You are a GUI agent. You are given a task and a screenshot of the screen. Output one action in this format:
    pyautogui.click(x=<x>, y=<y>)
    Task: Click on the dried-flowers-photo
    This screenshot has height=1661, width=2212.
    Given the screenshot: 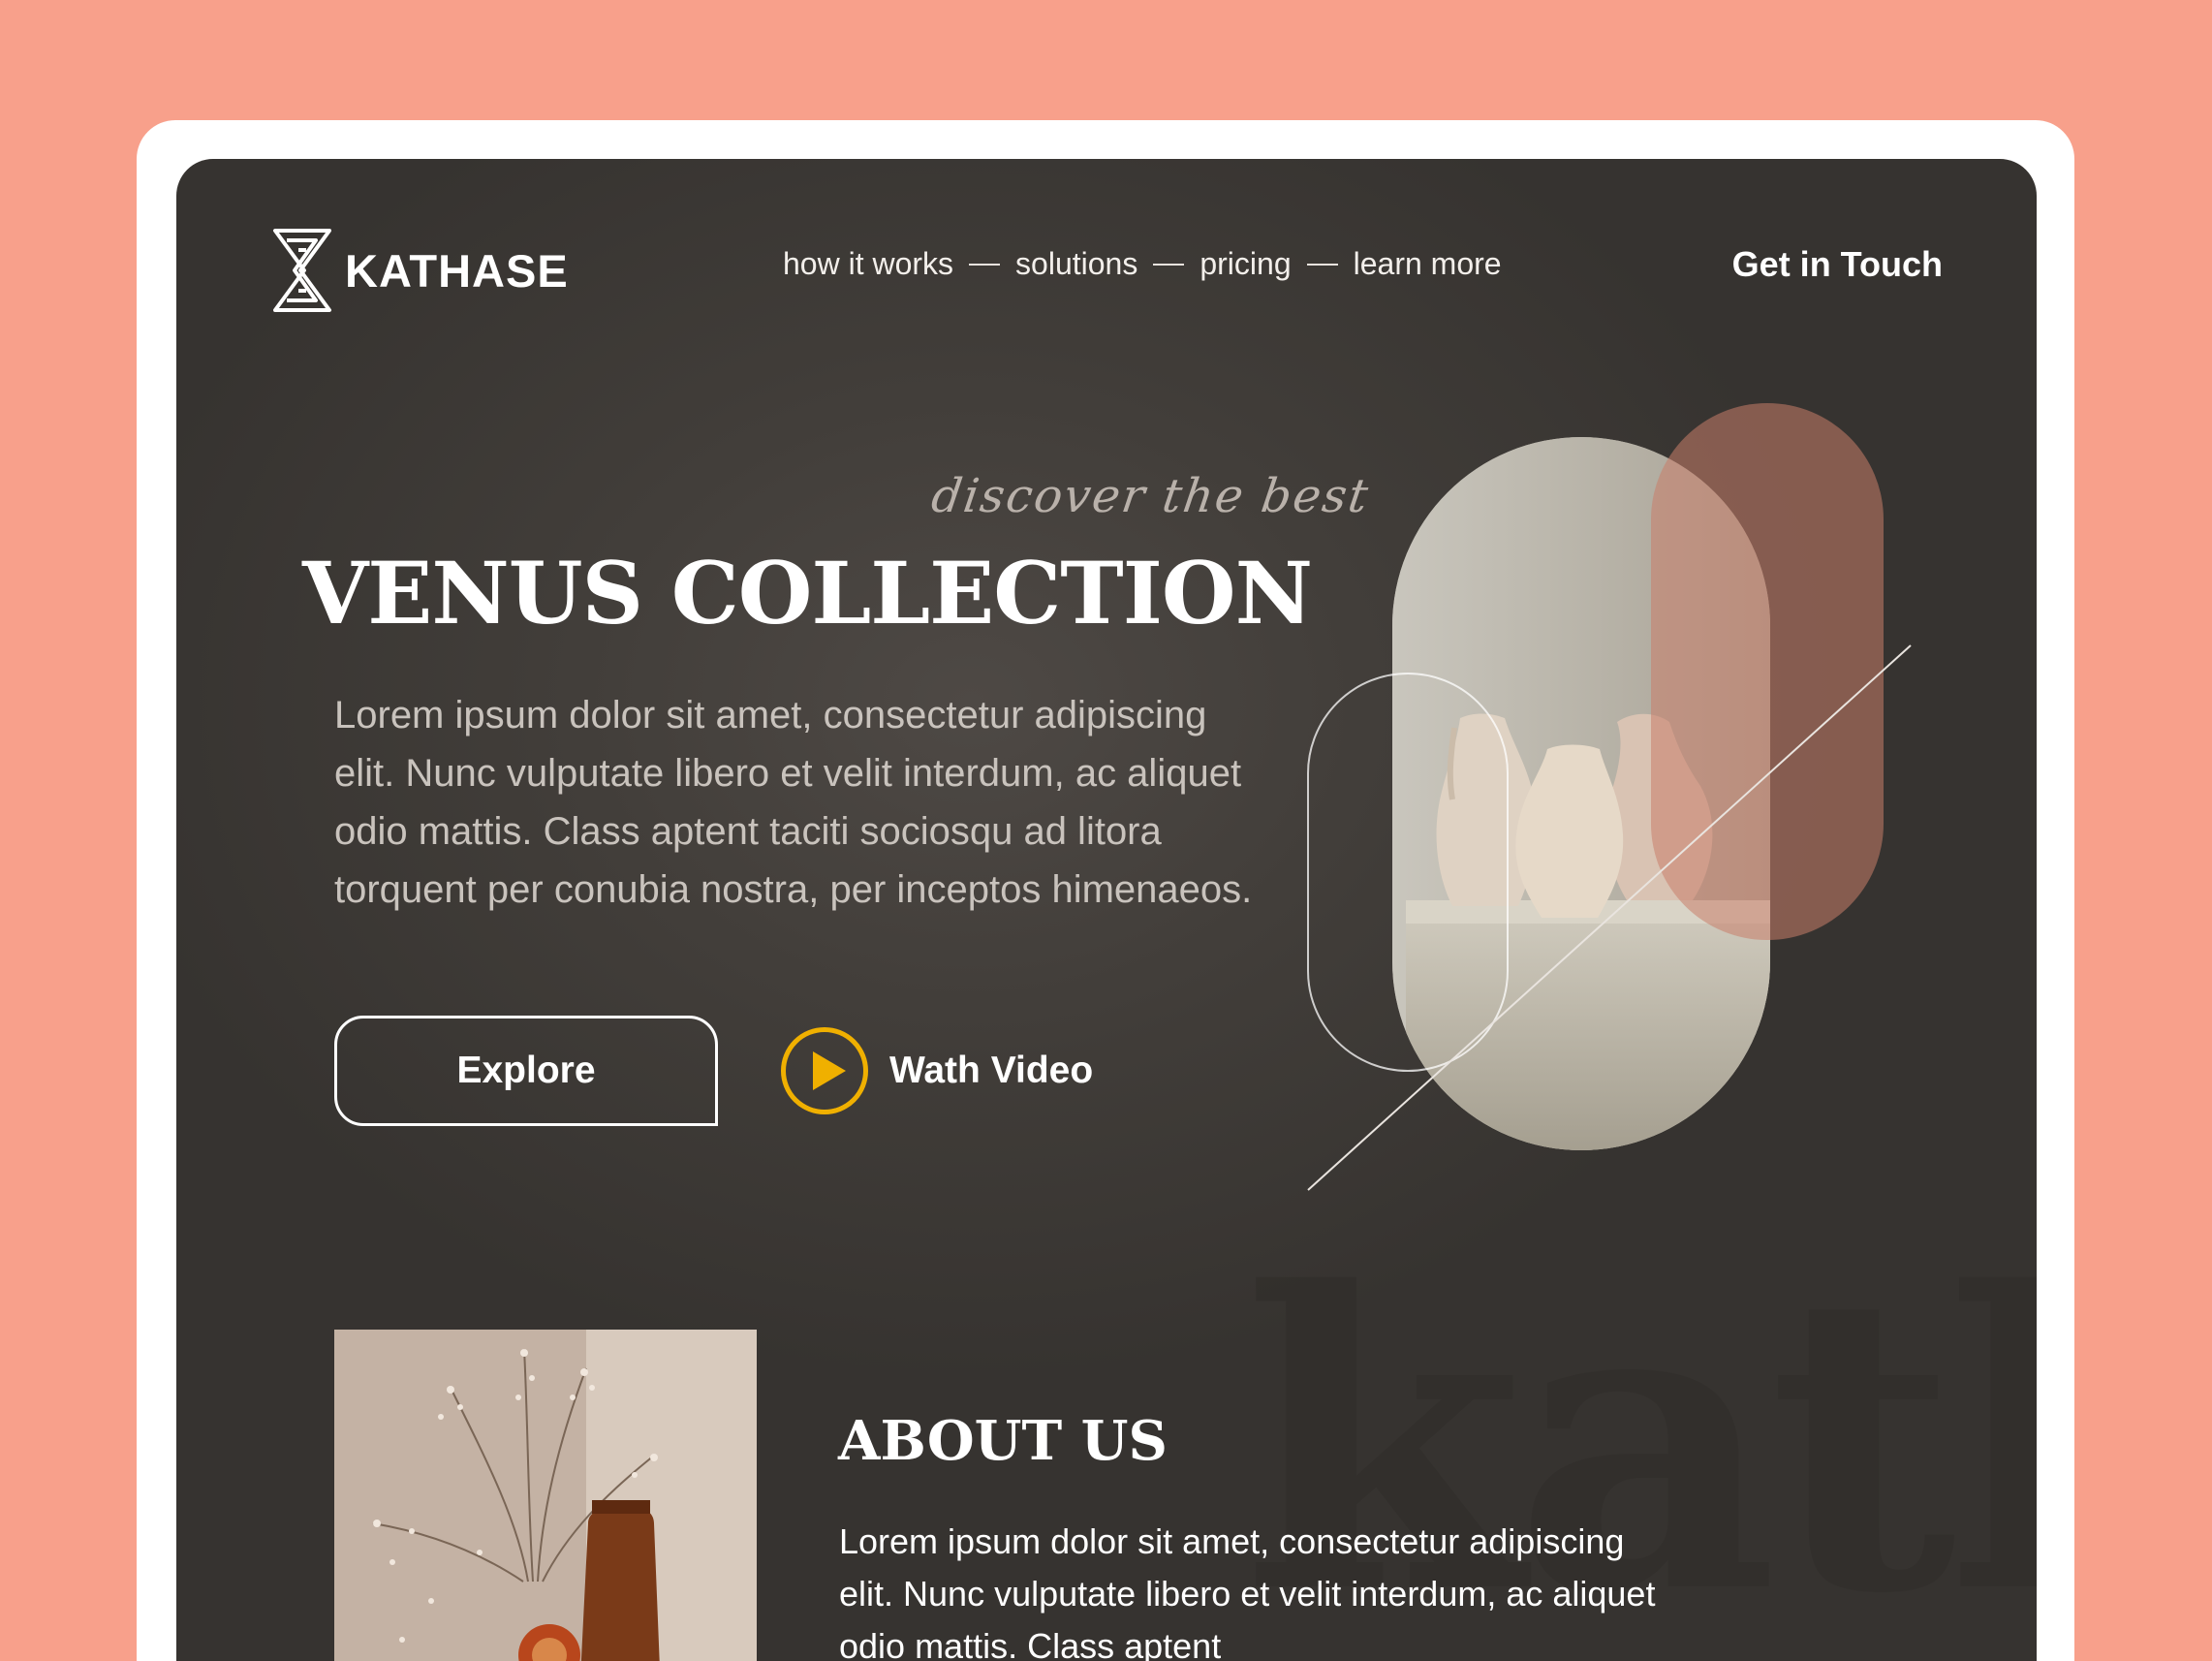 What is the action you would take?
    pyautogui.click(x=545, y=1496)
    